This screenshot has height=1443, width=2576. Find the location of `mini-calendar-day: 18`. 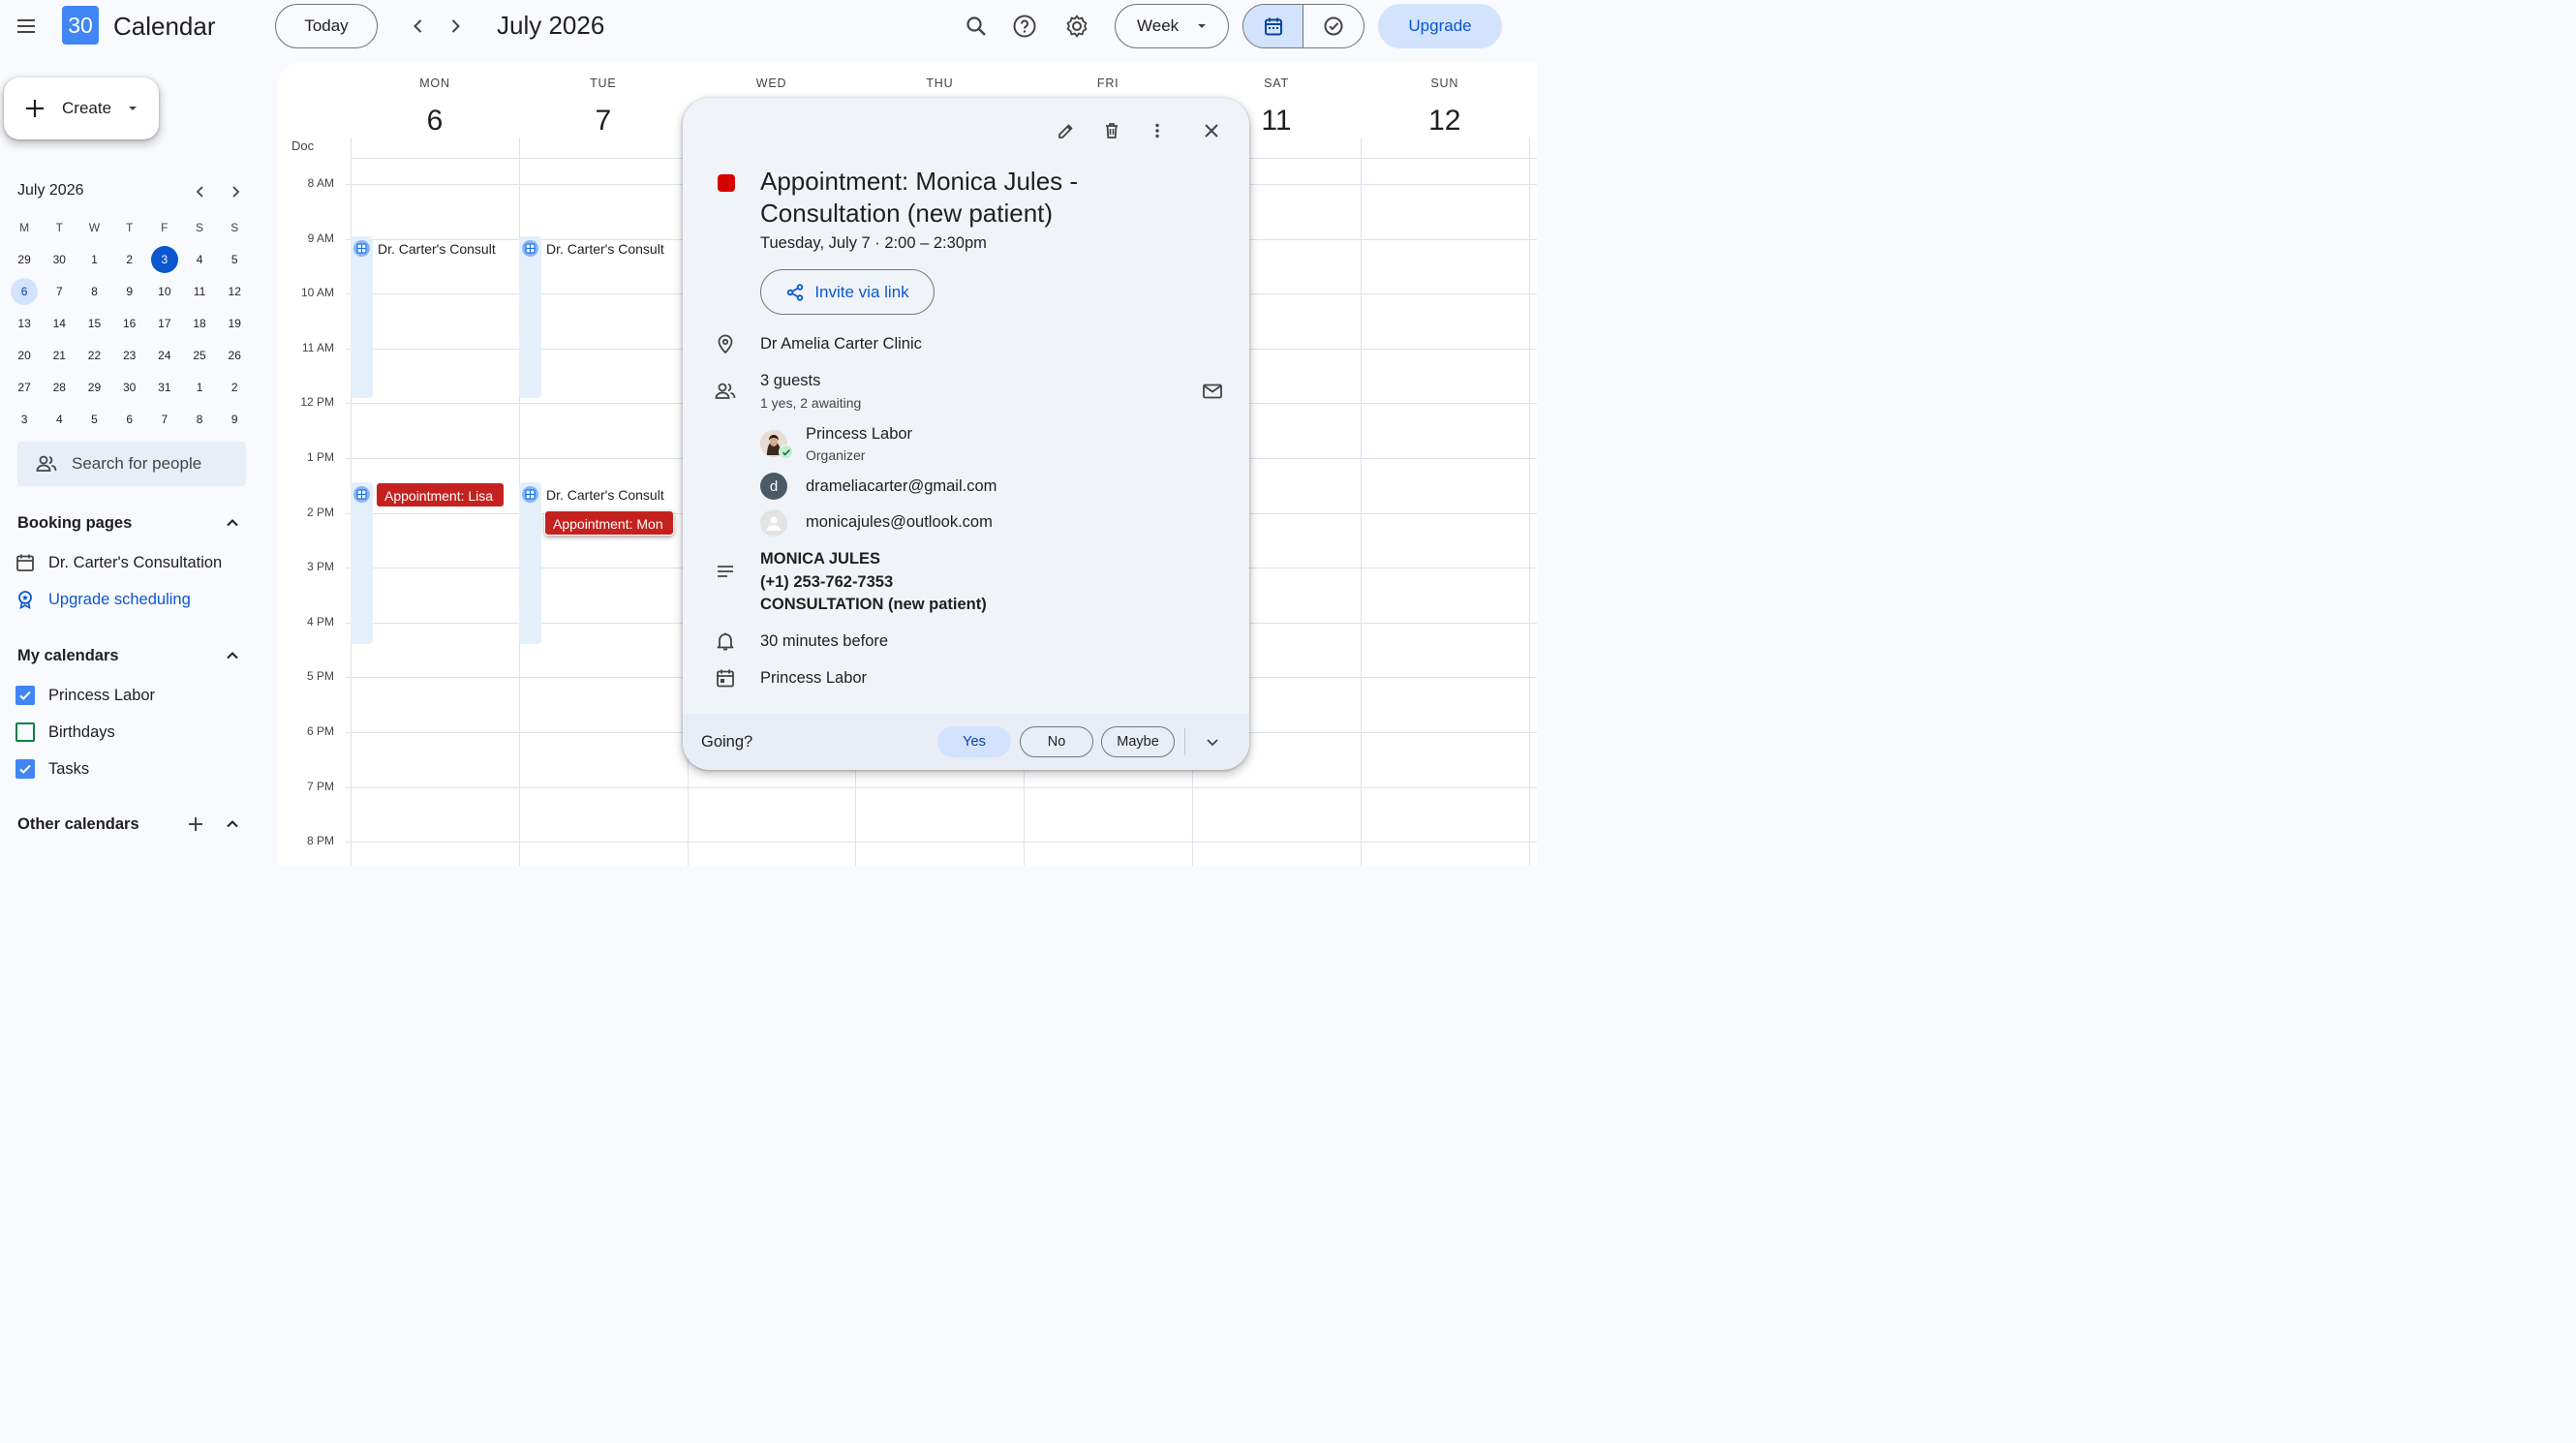

mini-calendar-day: 18 is located at coordinates (199, 323).